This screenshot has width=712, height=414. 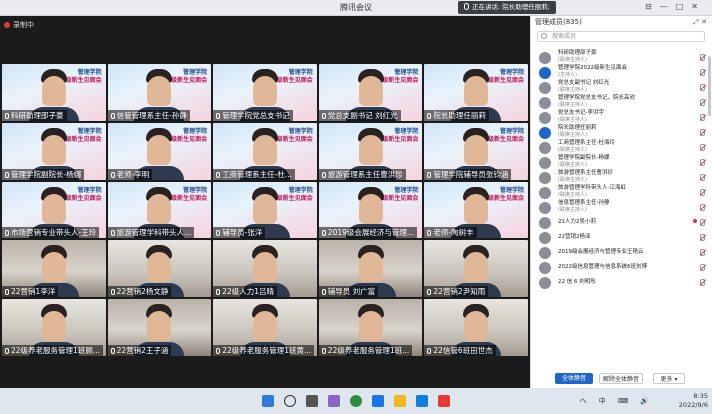 What do you see at coordinates (422, 401) in the screenshot?
I see `tencent-meeting-icon` at bounding box center [422, 401].